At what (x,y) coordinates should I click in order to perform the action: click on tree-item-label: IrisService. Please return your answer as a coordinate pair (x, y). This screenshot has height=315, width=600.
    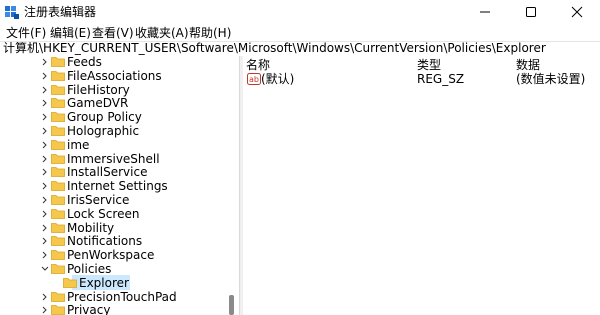
    Looking at the image, I should click on (98, 200).